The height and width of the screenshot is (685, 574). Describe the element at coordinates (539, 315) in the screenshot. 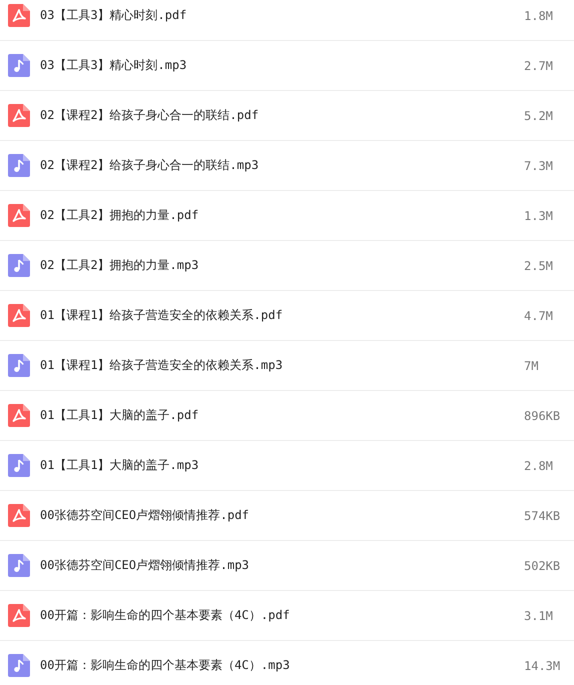

I see `file-size: 4.7M` at that location.